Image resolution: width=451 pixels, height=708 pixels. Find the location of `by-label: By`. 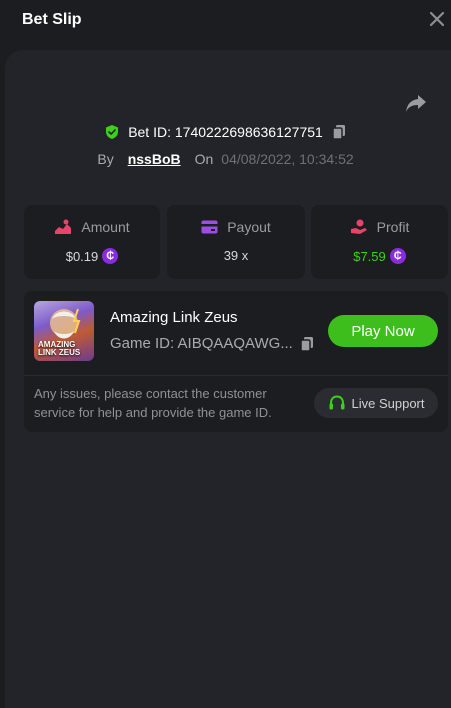

by-label: By is located at coordinates (105, 159).